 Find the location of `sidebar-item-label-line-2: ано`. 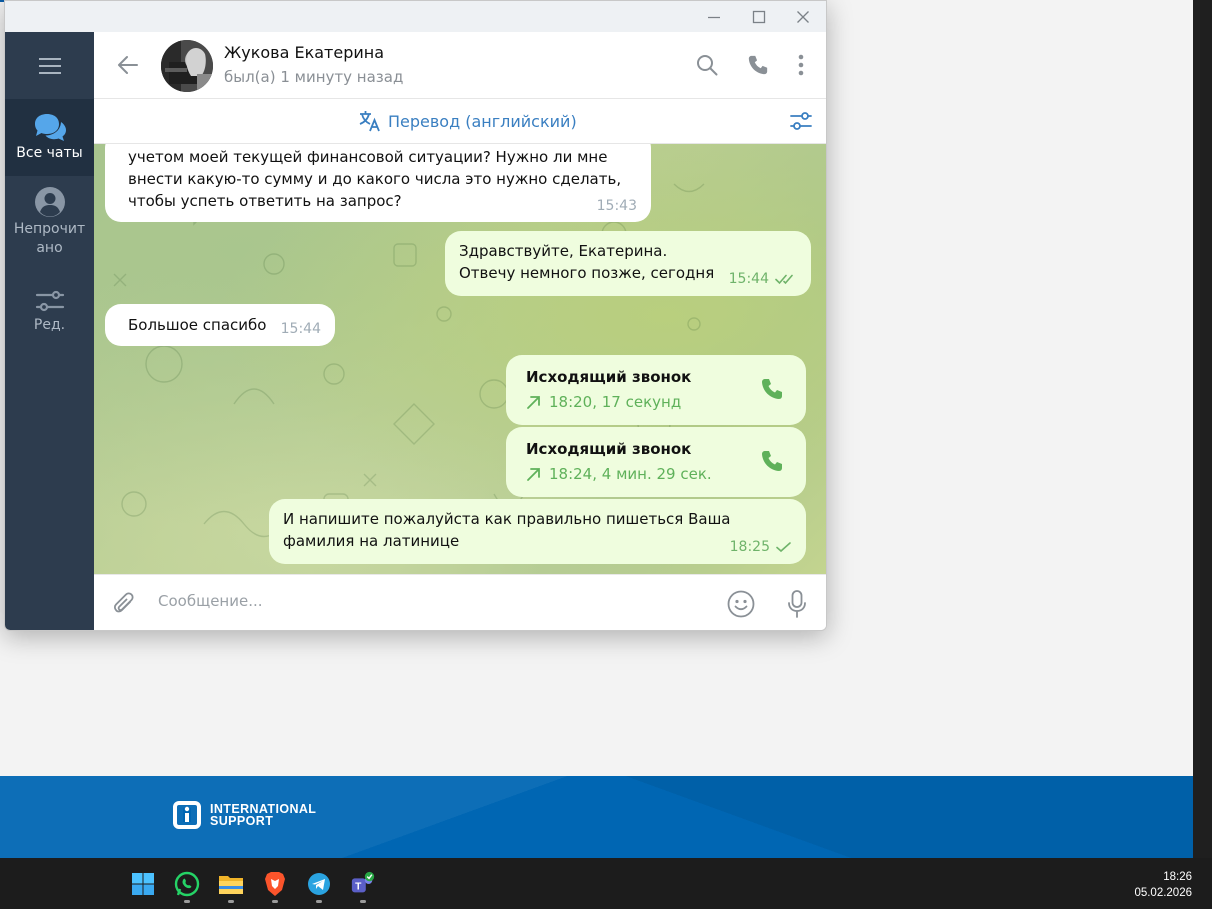

sidebar-item-label-line-2: ано is located at coordinates (49, 248).